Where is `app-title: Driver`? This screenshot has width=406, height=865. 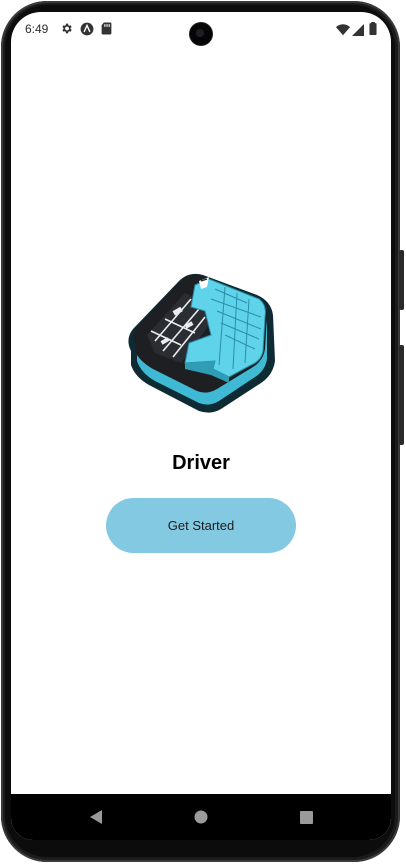 app-title: Driver is located at coordinates (201, 463).